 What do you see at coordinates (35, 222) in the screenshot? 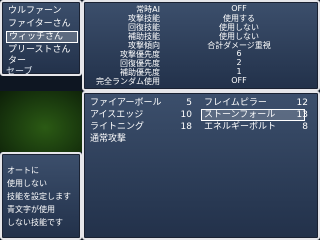
I see `help-text-line: しない技能です` at bounding box center [35, 222].